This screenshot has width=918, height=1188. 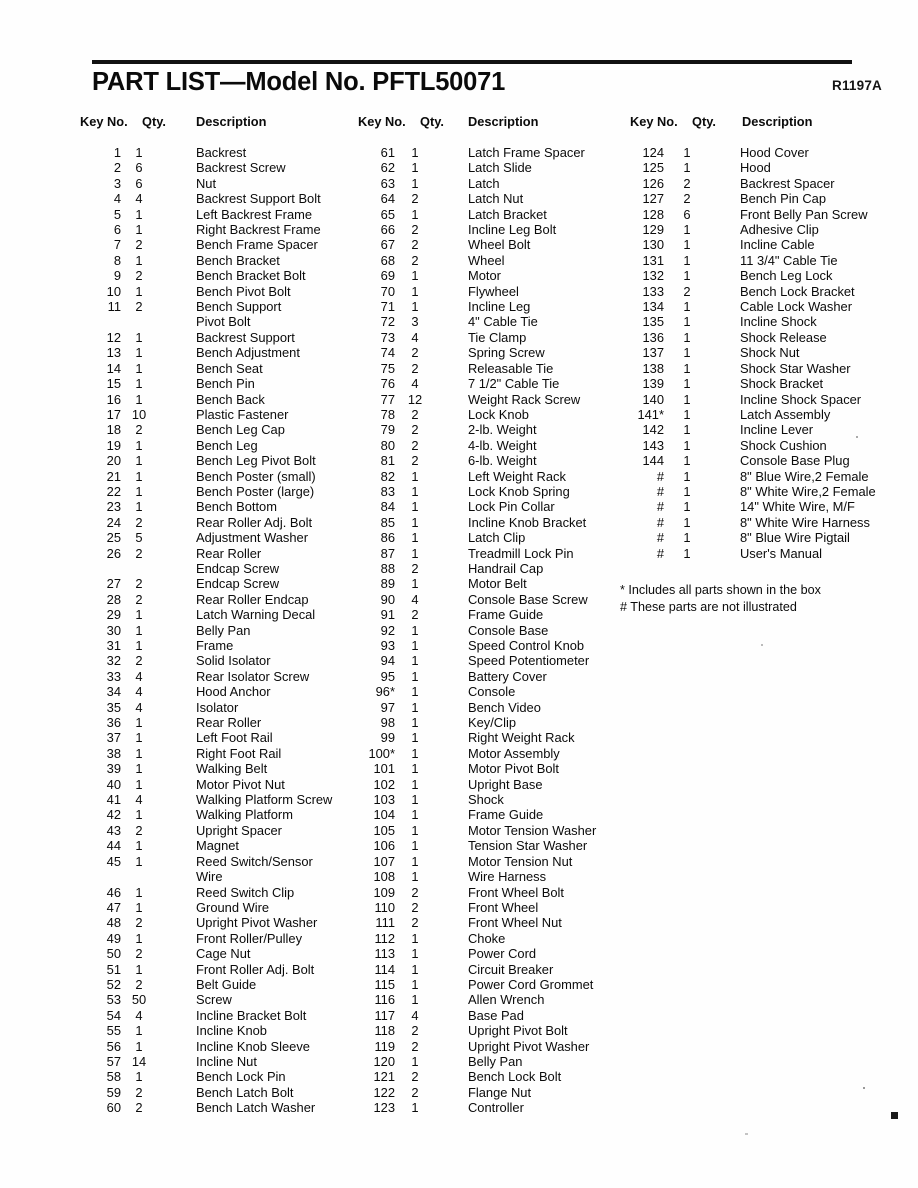 What do you see at coordinates (139, 414) in the screenshot?
I see `part-quantity: 10` at bounding box center [139, 414].